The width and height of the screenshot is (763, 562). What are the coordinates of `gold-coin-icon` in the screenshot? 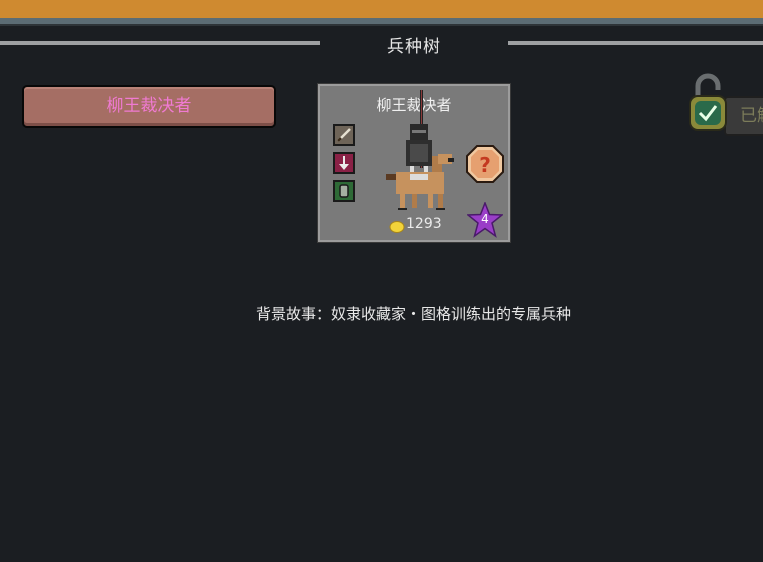 It's located at (397, 227).